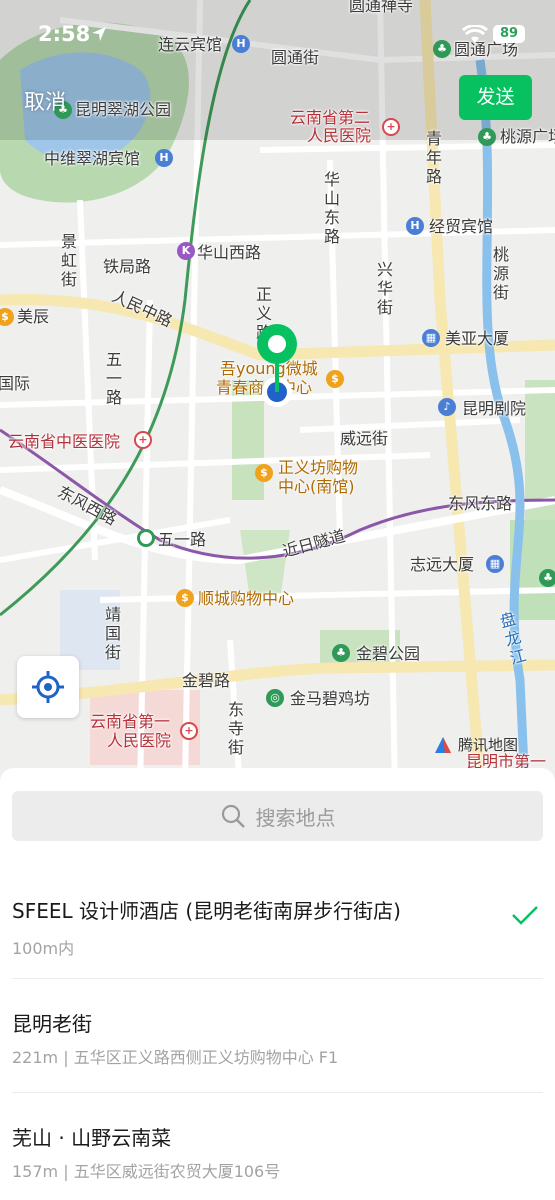 The height and width of the screenshot is (1200, 555). What do you see at coordinates (384, 288) in the screenshot?
I see `map-label: 兴华街` at bounding box center [384, 288].